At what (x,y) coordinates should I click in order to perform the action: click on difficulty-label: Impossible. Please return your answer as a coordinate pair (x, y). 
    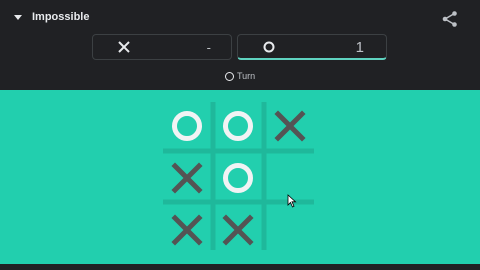
    Looking at the image, I should click on (61, 17).